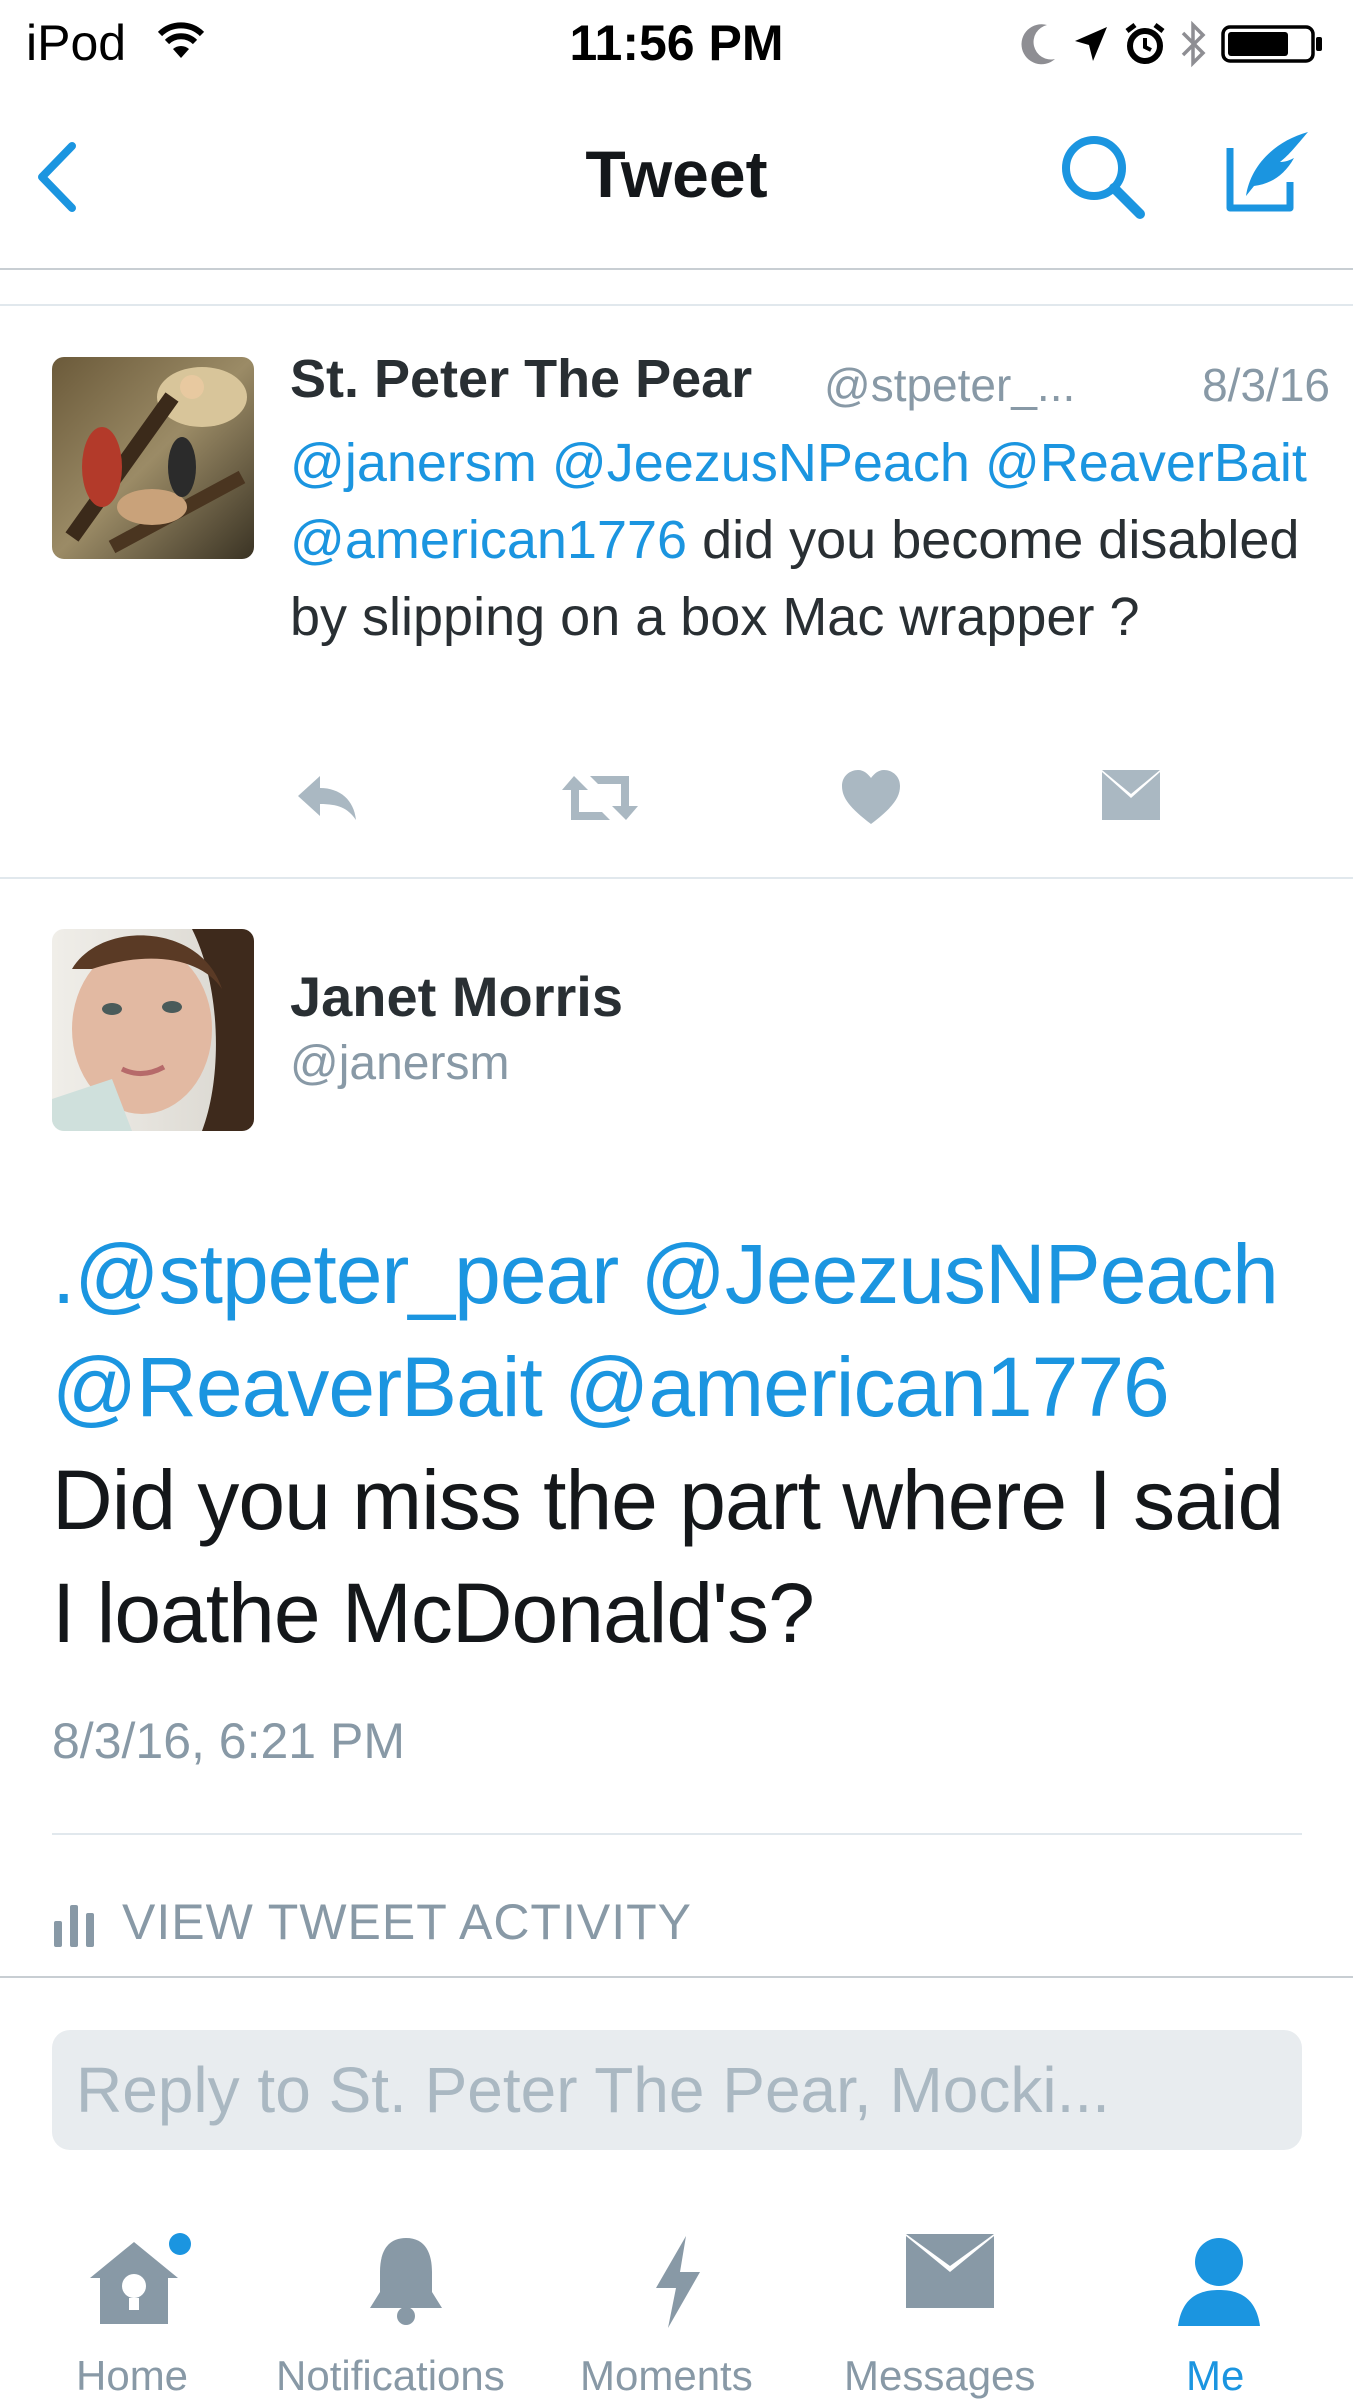 This screenshot has width=1353, height=2400. What do you see at coordinates (406, 2281) in the screenshot?
I see `bell-icon` at bounding box center [406, 2281].